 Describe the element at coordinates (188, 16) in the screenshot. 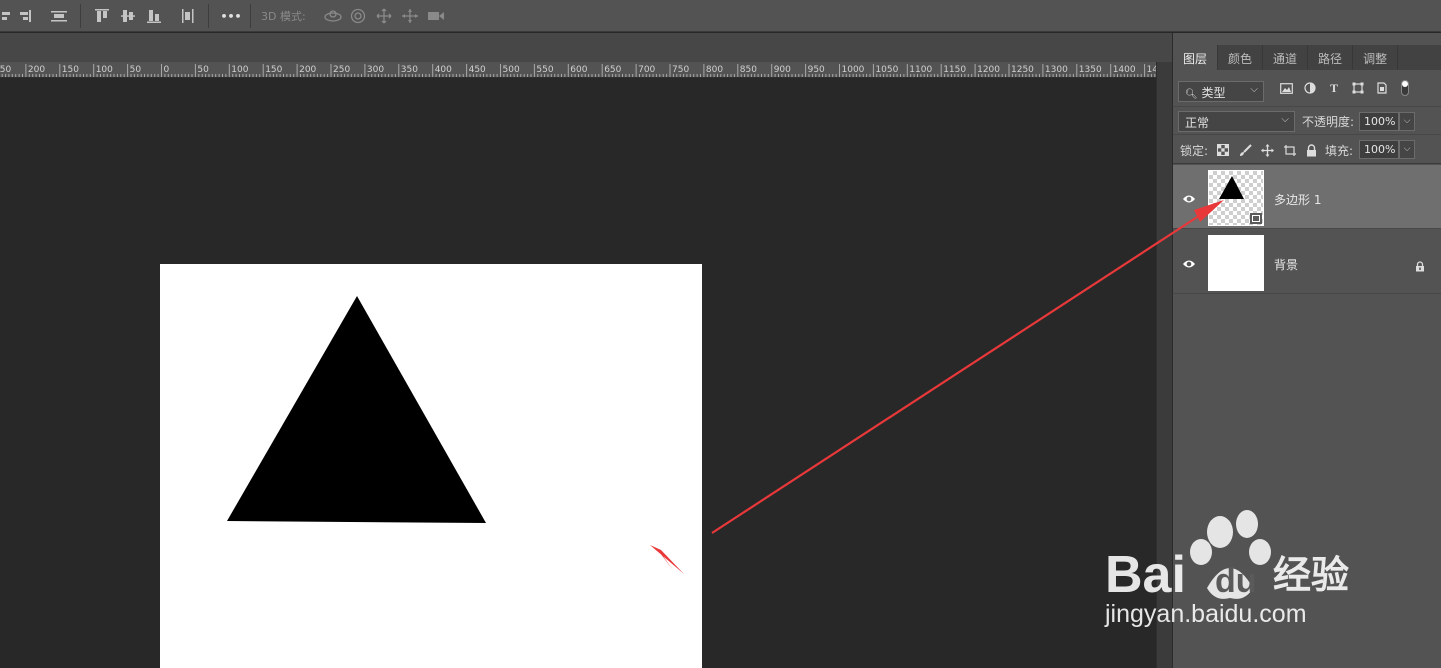

I see `distribute-vertical-icon` at that location.